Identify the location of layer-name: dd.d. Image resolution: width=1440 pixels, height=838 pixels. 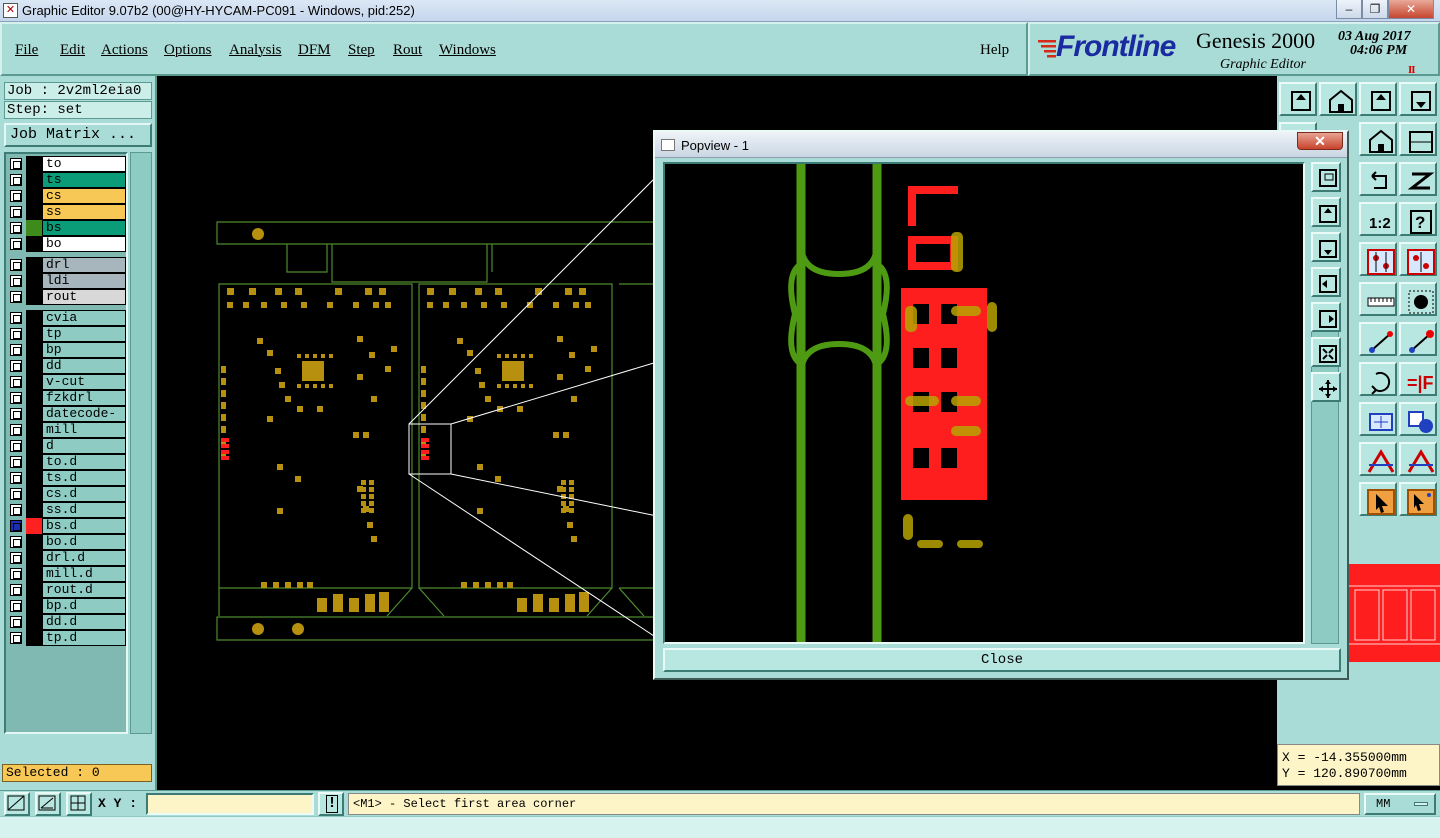
(84, 622).